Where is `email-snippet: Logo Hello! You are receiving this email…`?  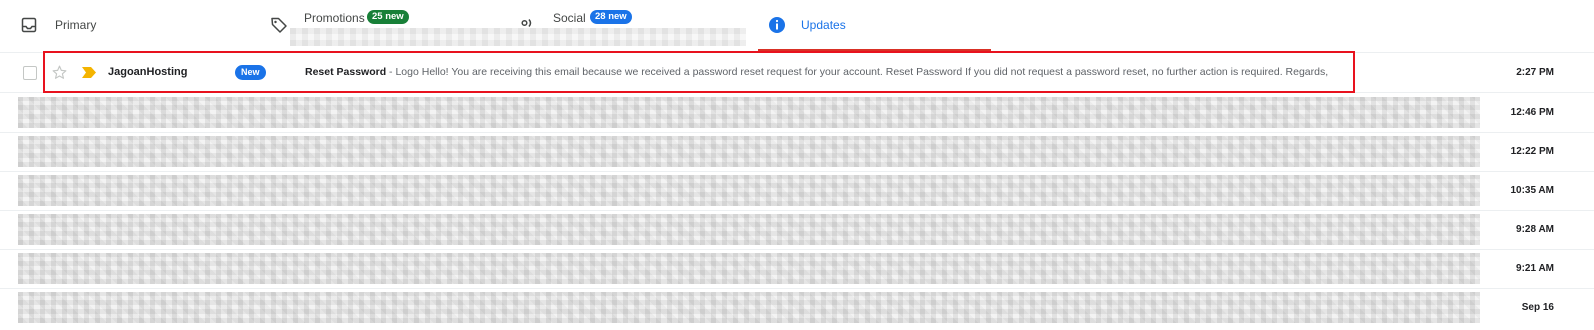 email-snippet: Logo Hello! You are receiving this email… is located at coordinates (862, 72).